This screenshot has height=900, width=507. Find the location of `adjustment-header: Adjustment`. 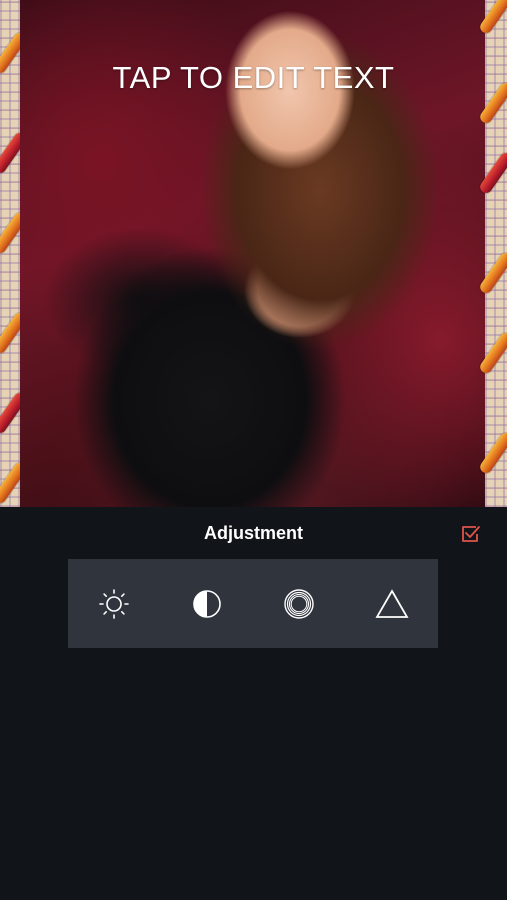

adjustment-header: Adjustment is located at coordinates (253, 533).